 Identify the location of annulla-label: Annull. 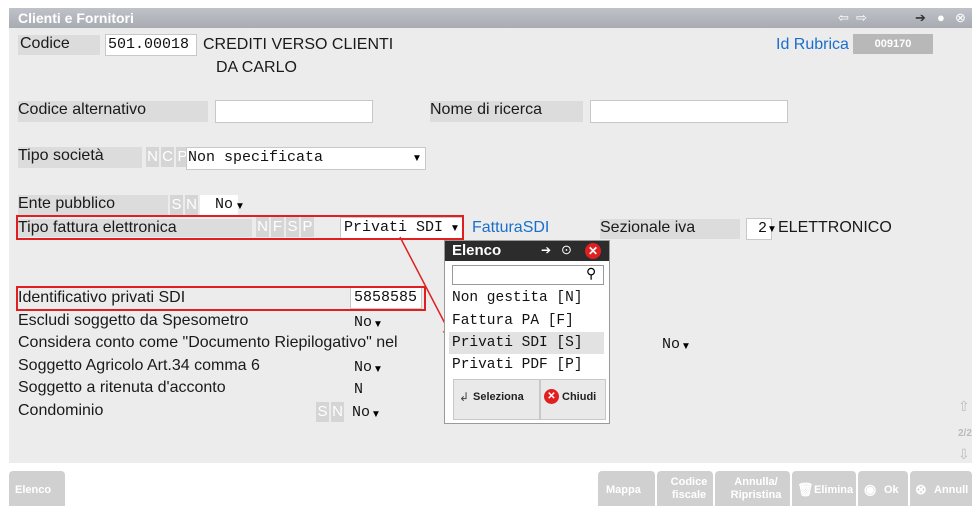
(951, 490).